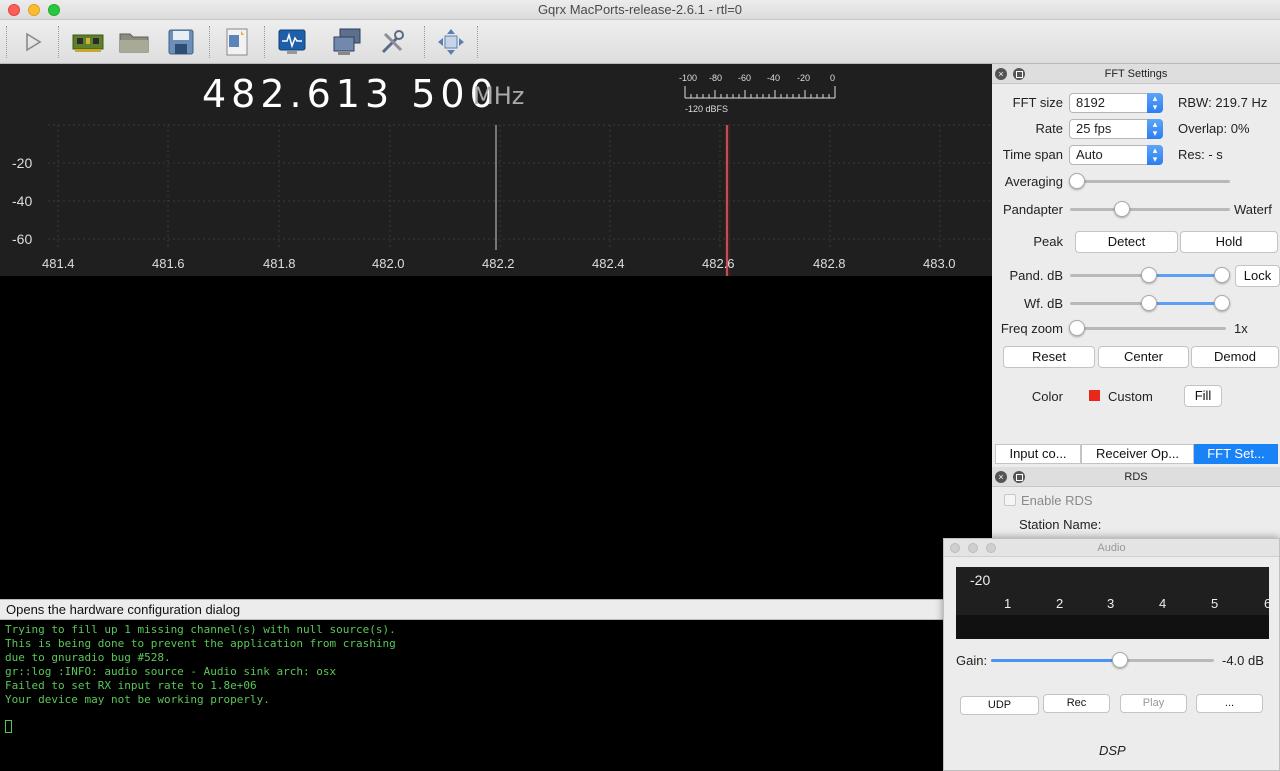 This screenshot has width=1280, height=771. What do you see at coordinates (1150, 181) in the screenshot?
I see `averaging-slider` at bounding box center [1150, 181].